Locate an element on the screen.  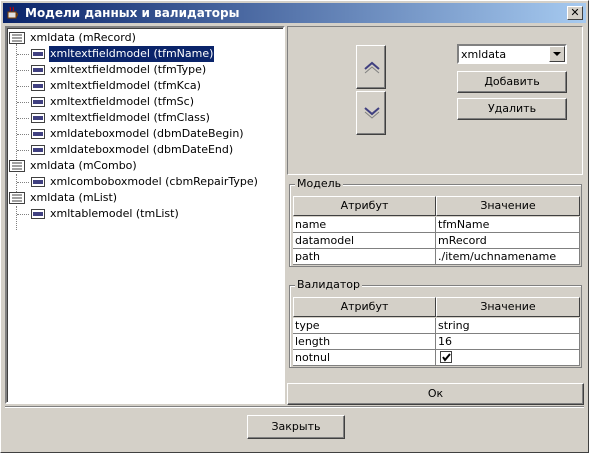
model-cell-value: mRecord is located at coordinates (508, 241).